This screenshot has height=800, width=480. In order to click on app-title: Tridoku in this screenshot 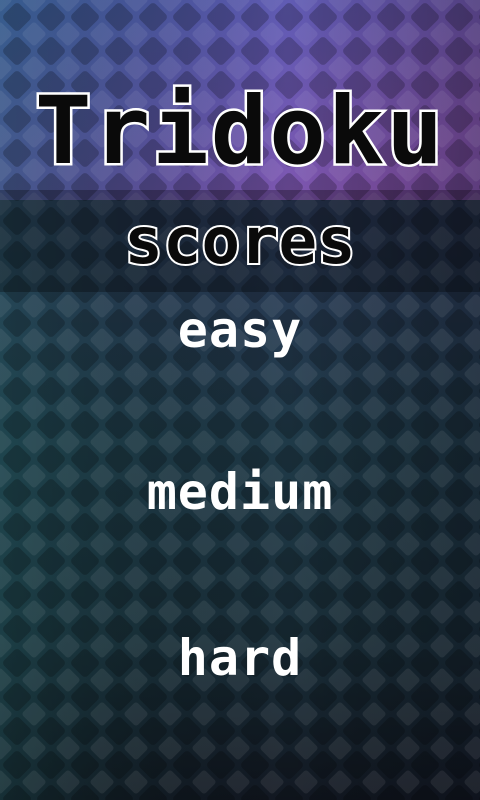, I will do `click(239, 132)`.